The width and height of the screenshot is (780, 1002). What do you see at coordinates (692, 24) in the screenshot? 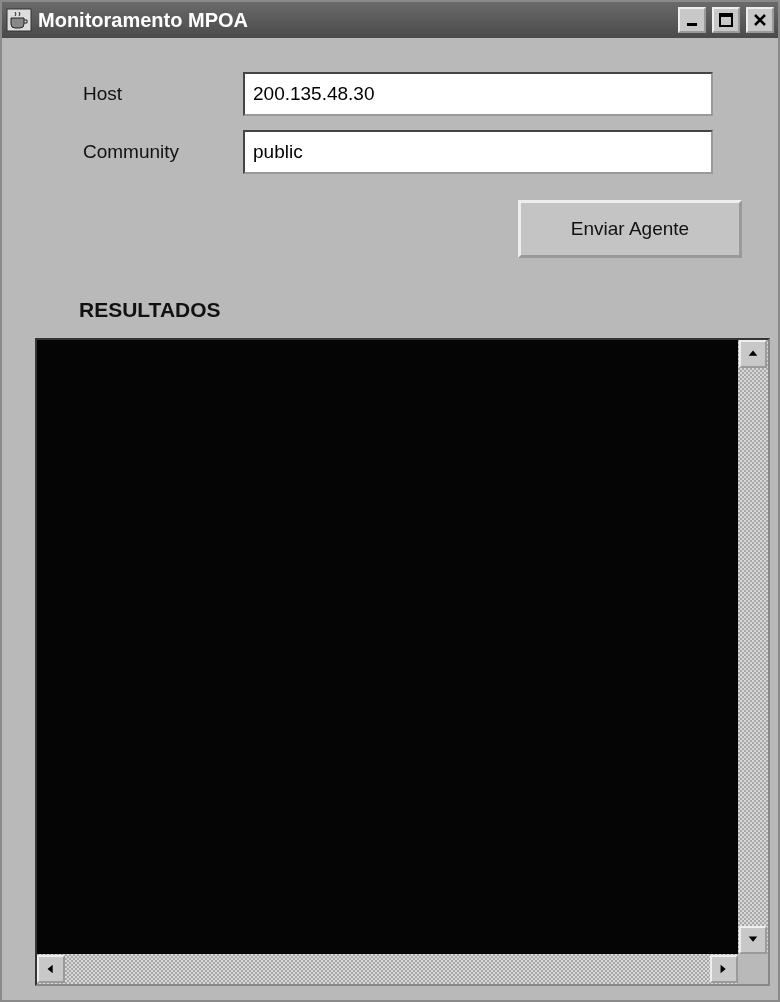
I see `minimize-icon` at bounding box center [692, 24].